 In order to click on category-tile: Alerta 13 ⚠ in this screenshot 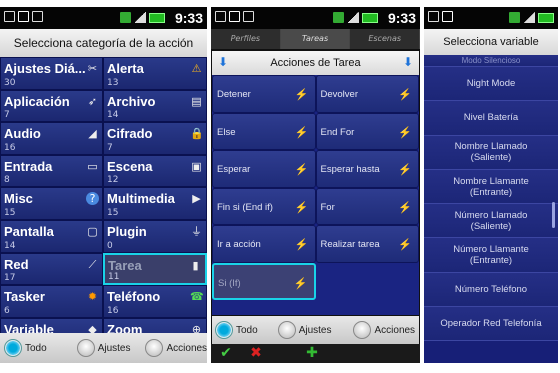, I will do `click(155, 73)`.